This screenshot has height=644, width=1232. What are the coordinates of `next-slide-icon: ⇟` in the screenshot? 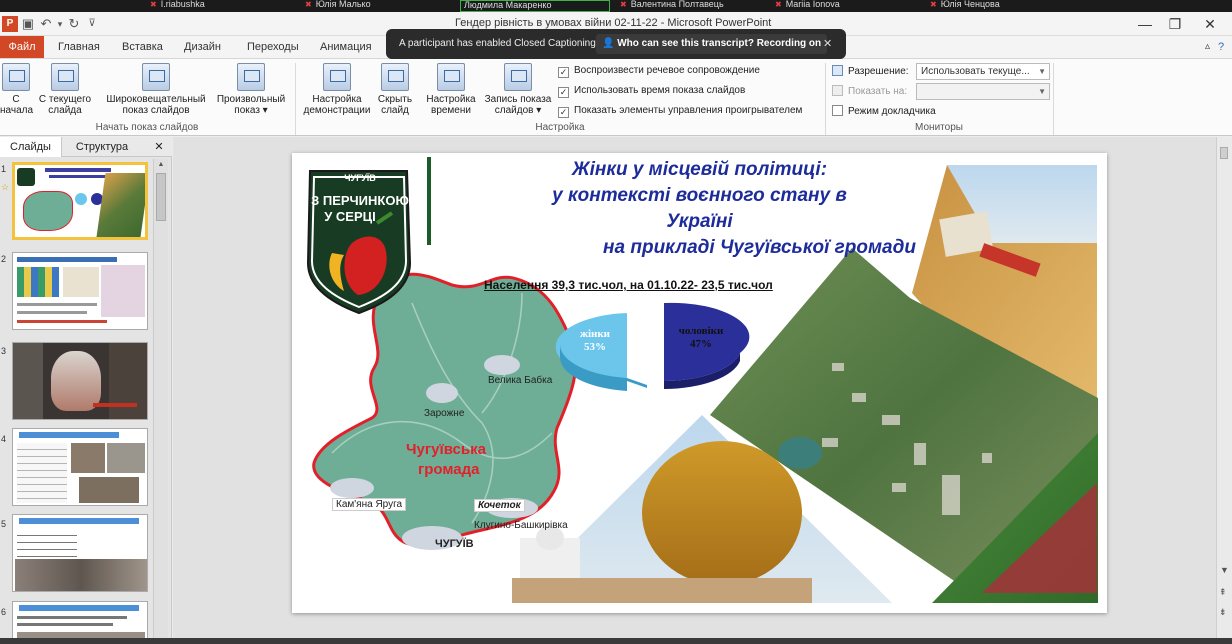 It's located at (1223, 612).